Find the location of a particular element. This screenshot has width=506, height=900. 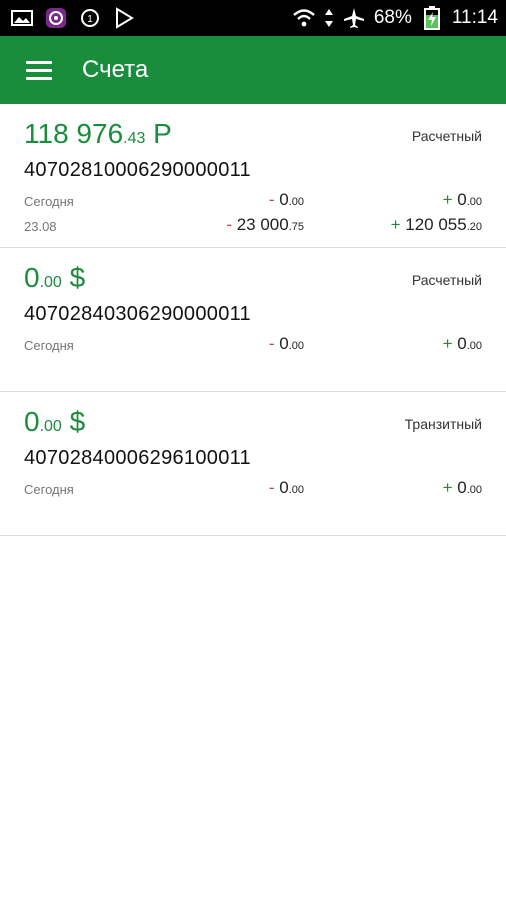

battery-charging-icon is located at coordinates (432, 18).